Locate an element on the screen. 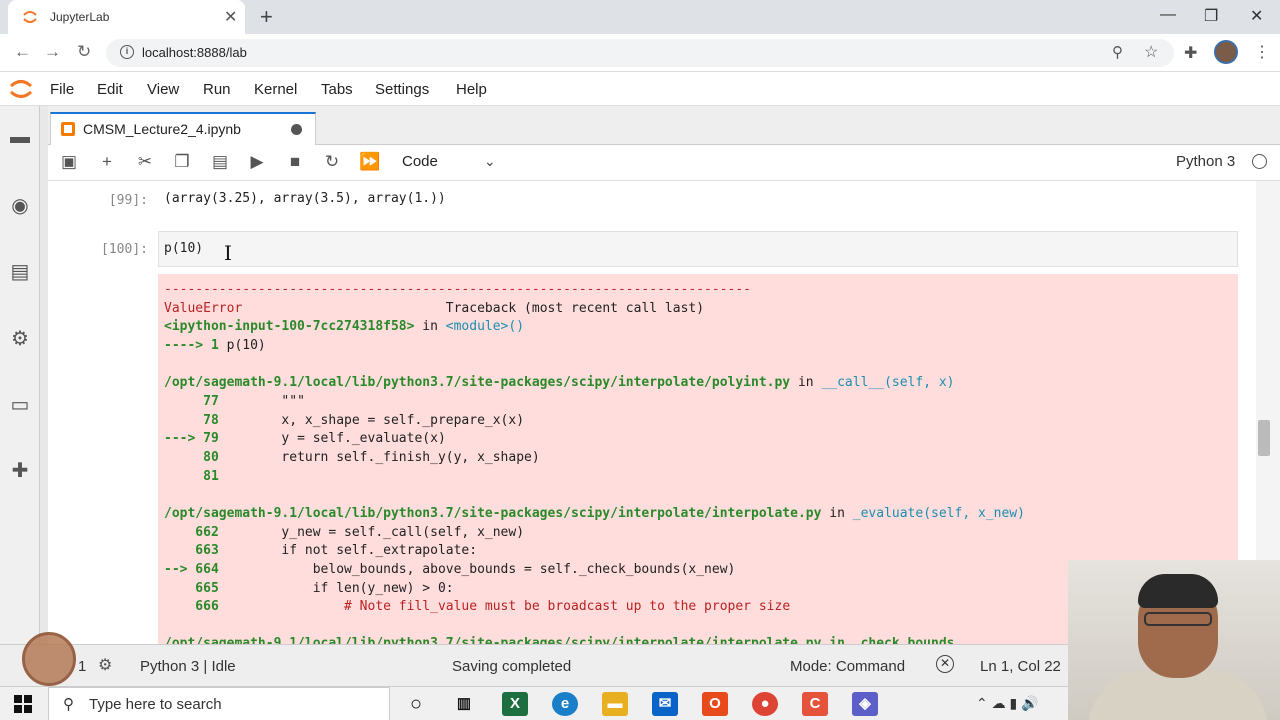 This screenshot has height=720, width=1280. zoom-icon: ⚲ is located at coordinates (1117, 52).